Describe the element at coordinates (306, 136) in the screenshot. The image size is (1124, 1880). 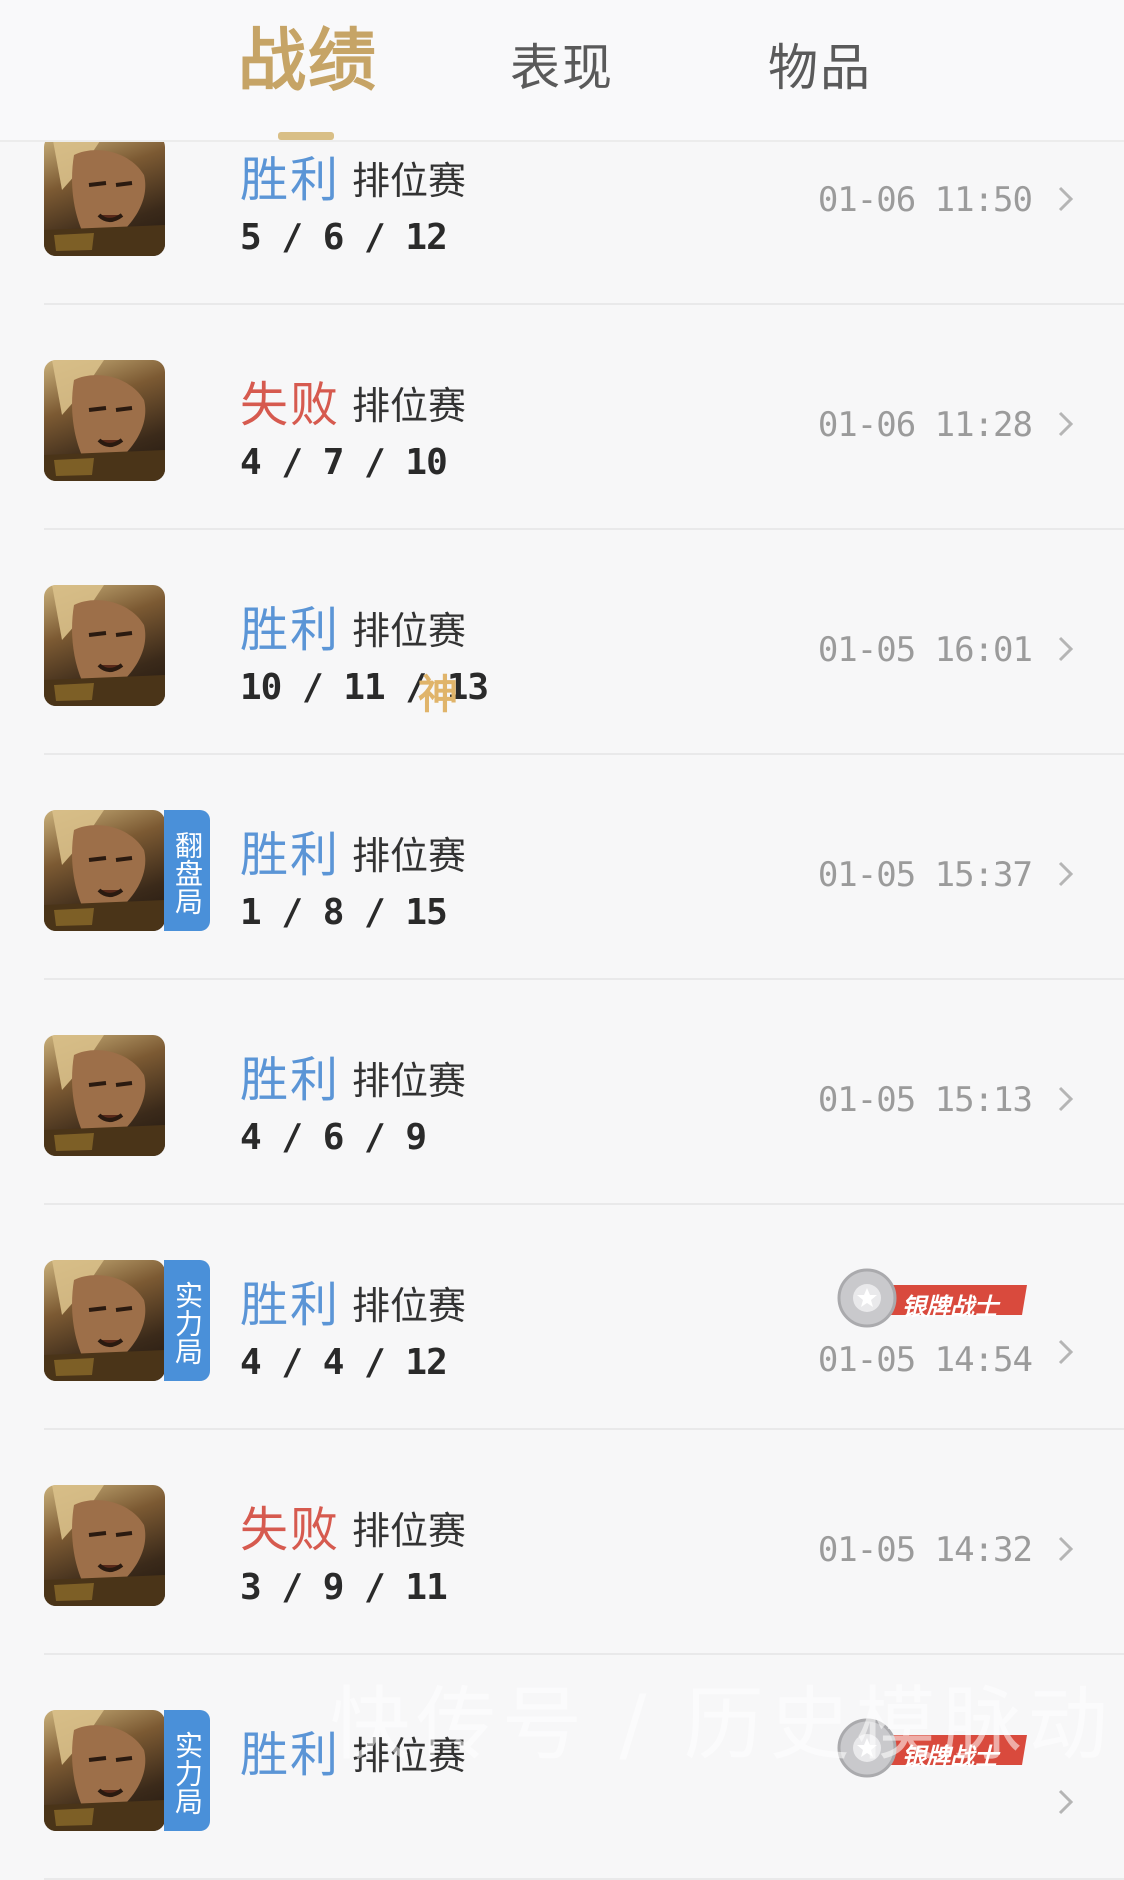
I see `active-tab-indicator` at that location.